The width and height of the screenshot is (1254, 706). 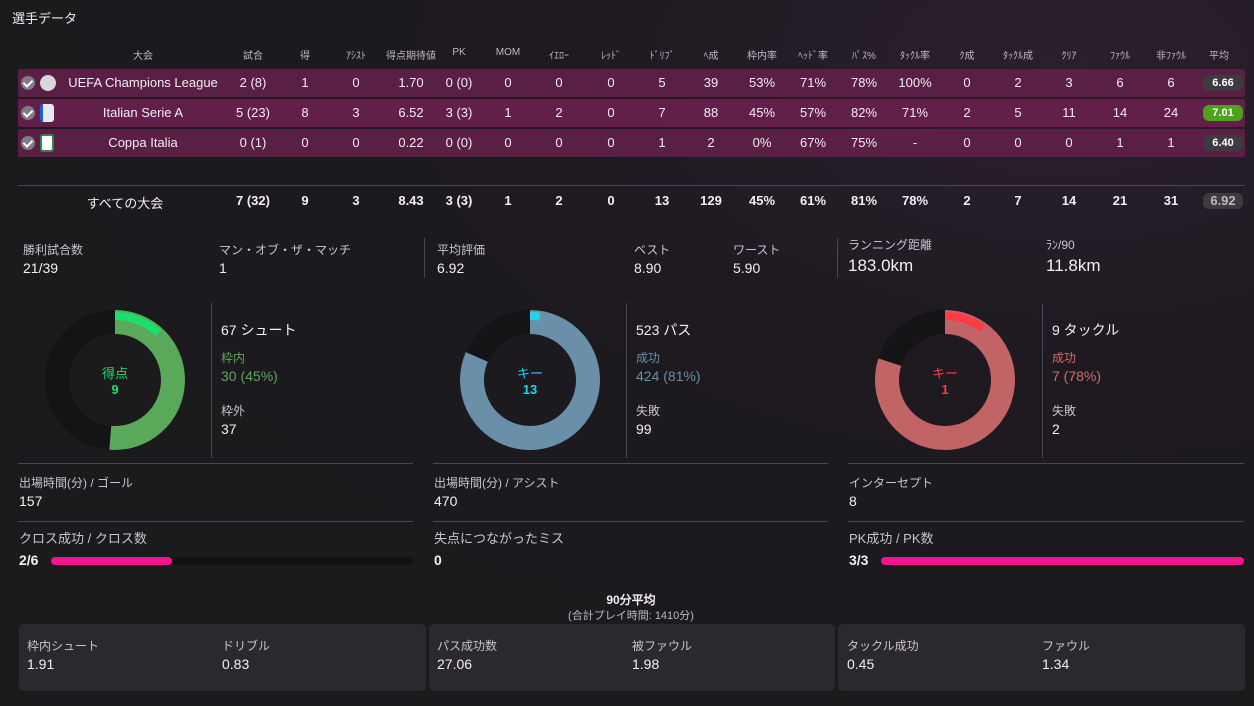 What do you see at coordinates (497, 483) in the screenshot?
I see `minutes-per-assist-label: 出場時間(分) / アシスト` at bounding box center [497, 483].